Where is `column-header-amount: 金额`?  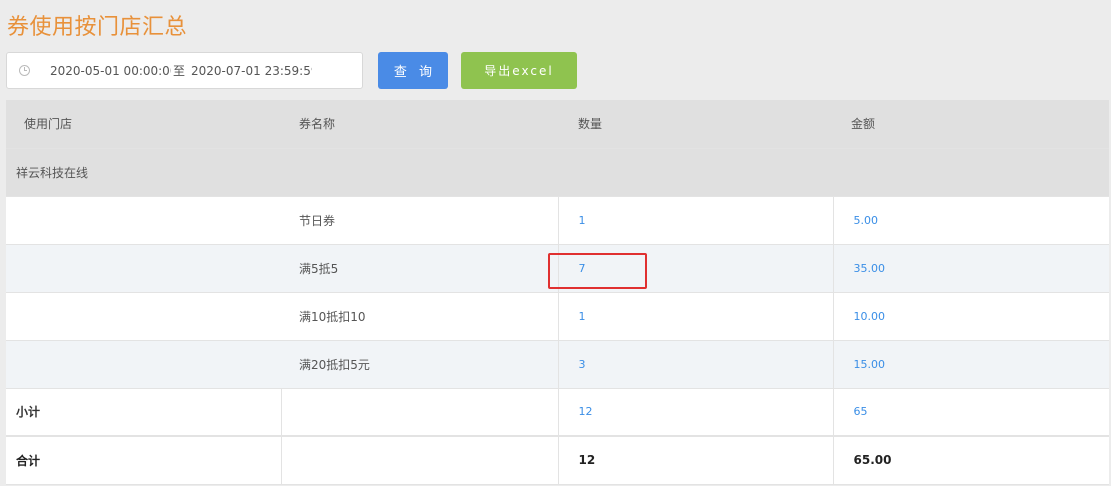 column-header-amount: 金额 is located at coordinates (971, 124).